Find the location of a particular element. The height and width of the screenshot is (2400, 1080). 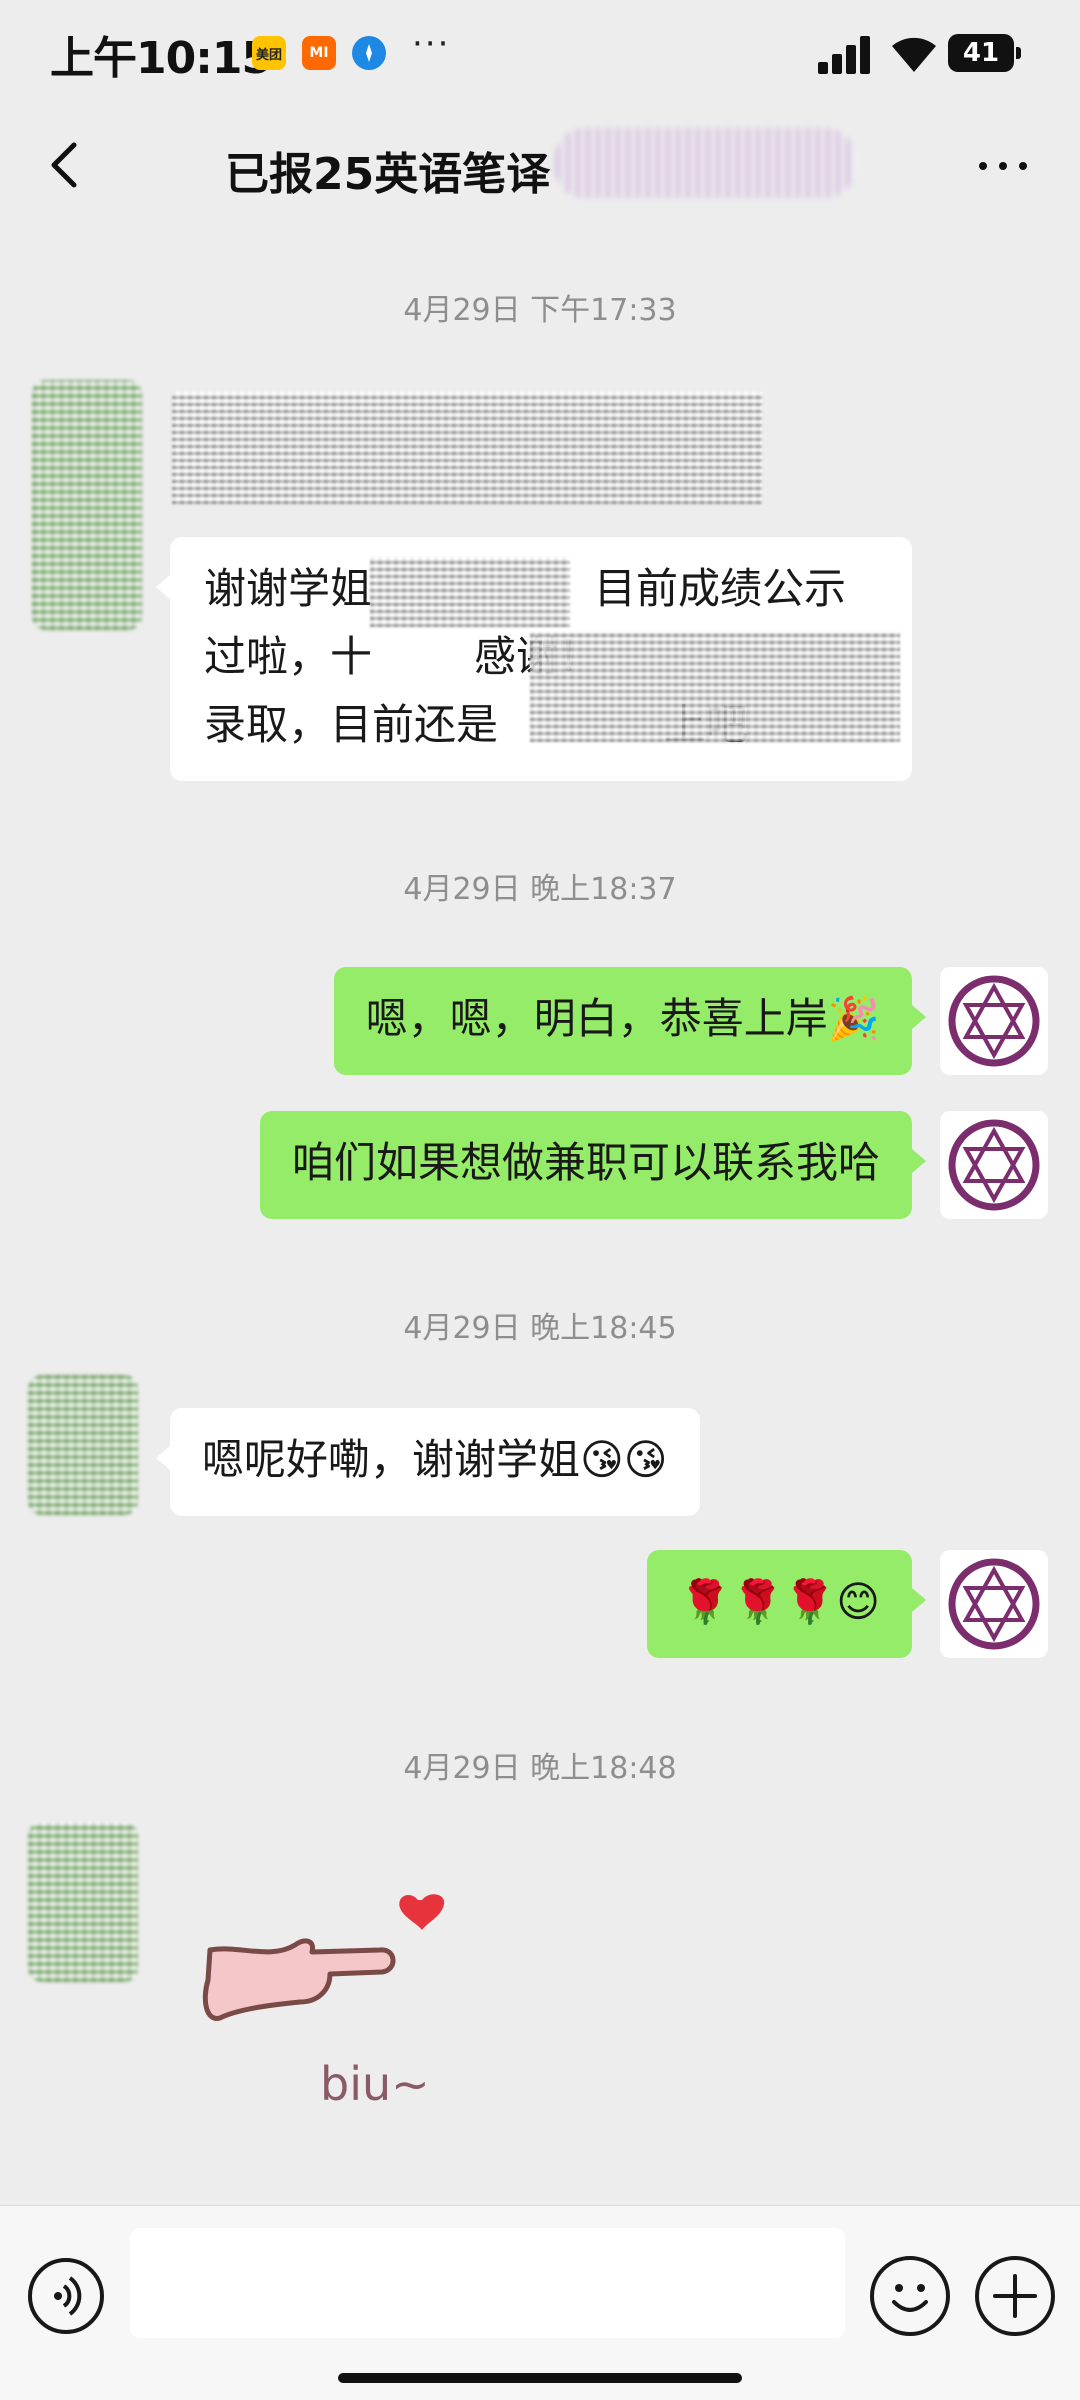

title-redaction is located at coordinates (705, 163).